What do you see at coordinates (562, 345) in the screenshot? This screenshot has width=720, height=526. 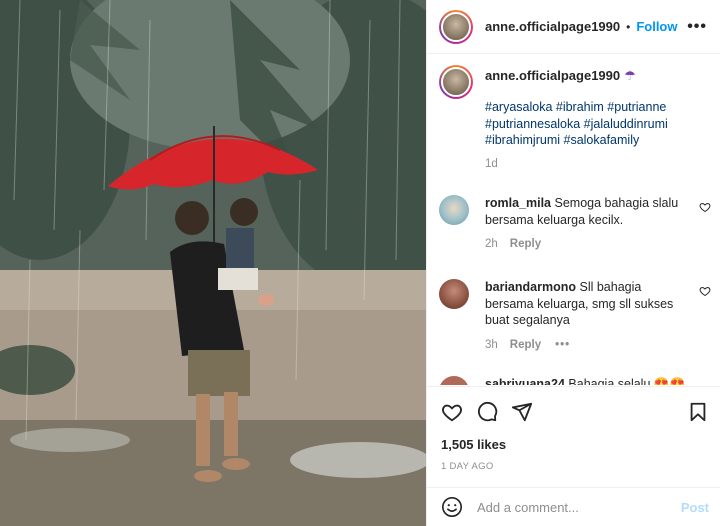 I see `comment-options-icon: •••` at bounding box center [562, 345].